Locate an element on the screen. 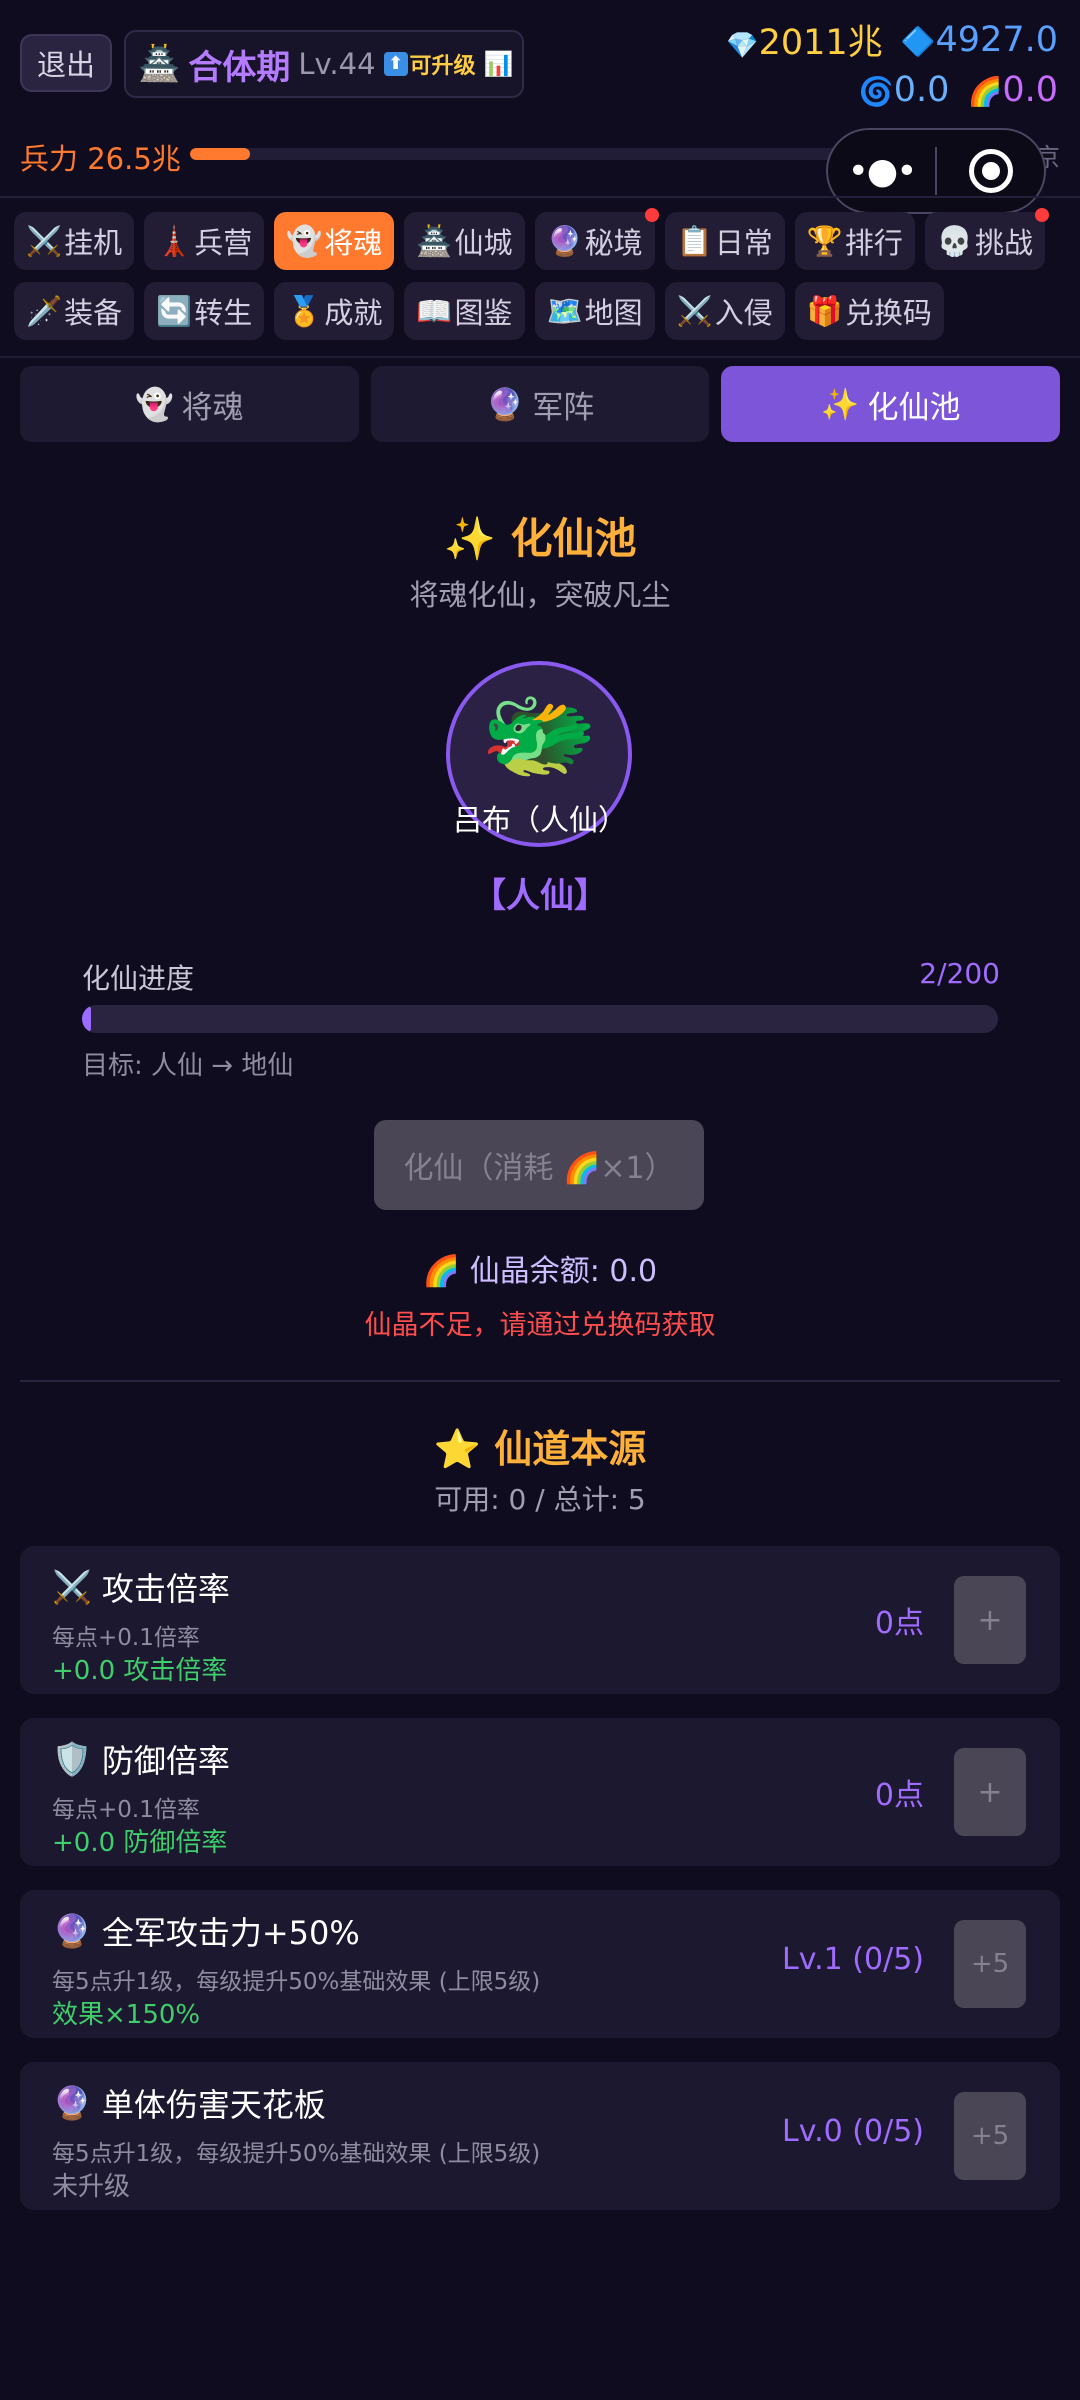 This screenshot has height=2400, width=1080. target-dot is located at coordinates (990, 171).